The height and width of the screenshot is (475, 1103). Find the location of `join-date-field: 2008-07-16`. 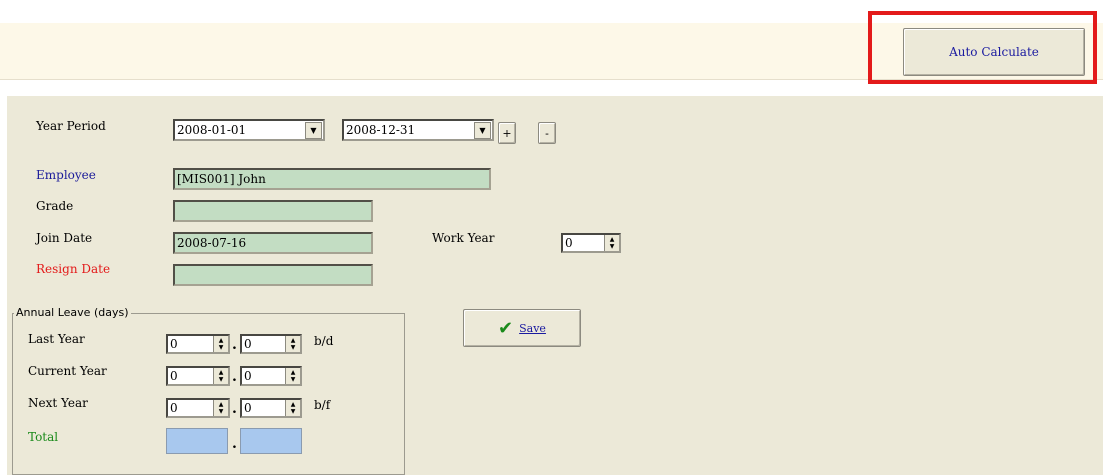

join-date-field: 2008-07-16 is located at coordinates (273, 243).